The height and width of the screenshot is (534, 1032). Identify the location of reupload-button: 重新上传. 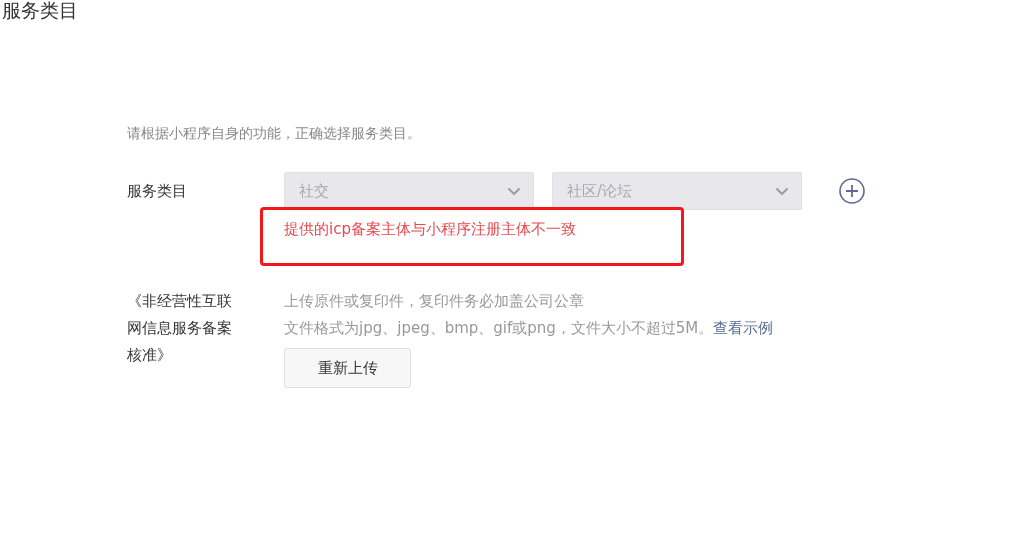
(347, 368).